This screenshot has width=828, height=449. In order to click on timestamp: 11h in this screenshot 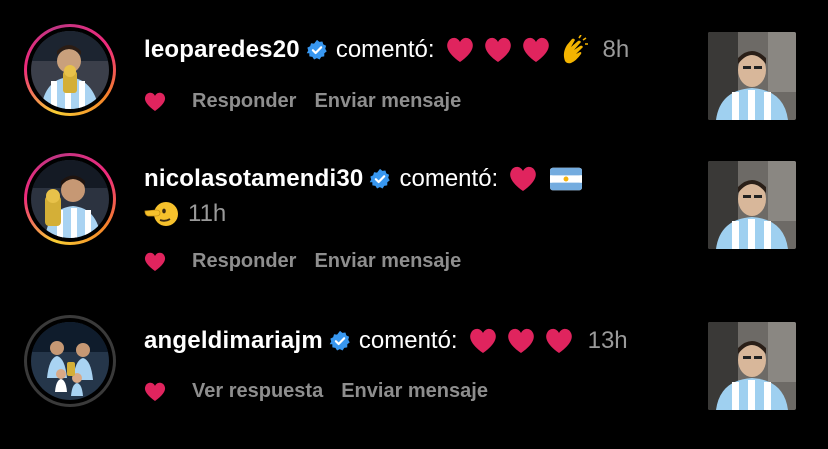, I will do `click(207, 213)`.